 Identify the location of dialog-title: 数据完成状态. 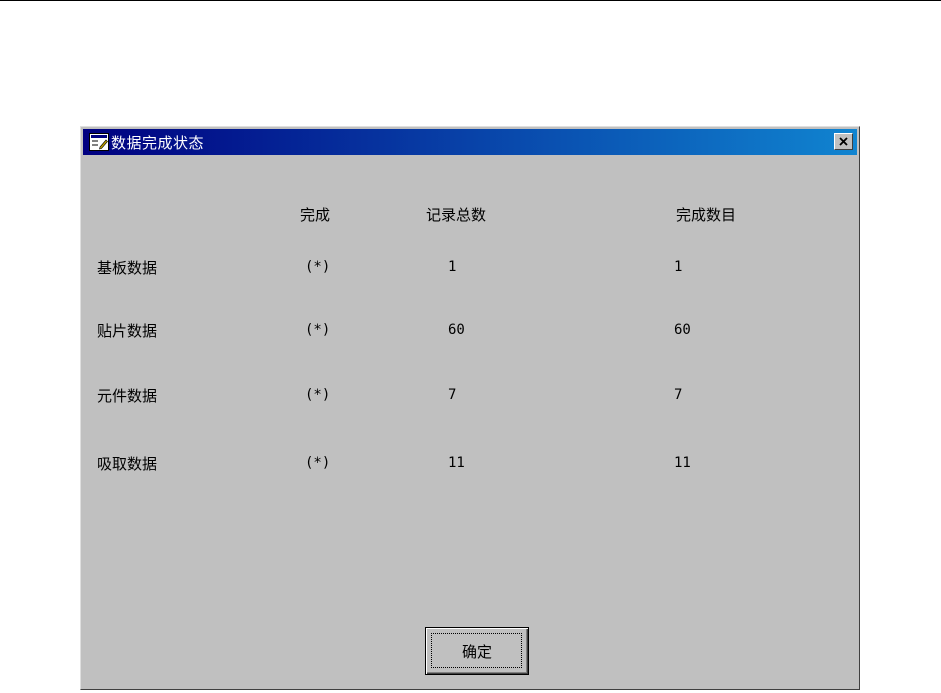
(158, 142).